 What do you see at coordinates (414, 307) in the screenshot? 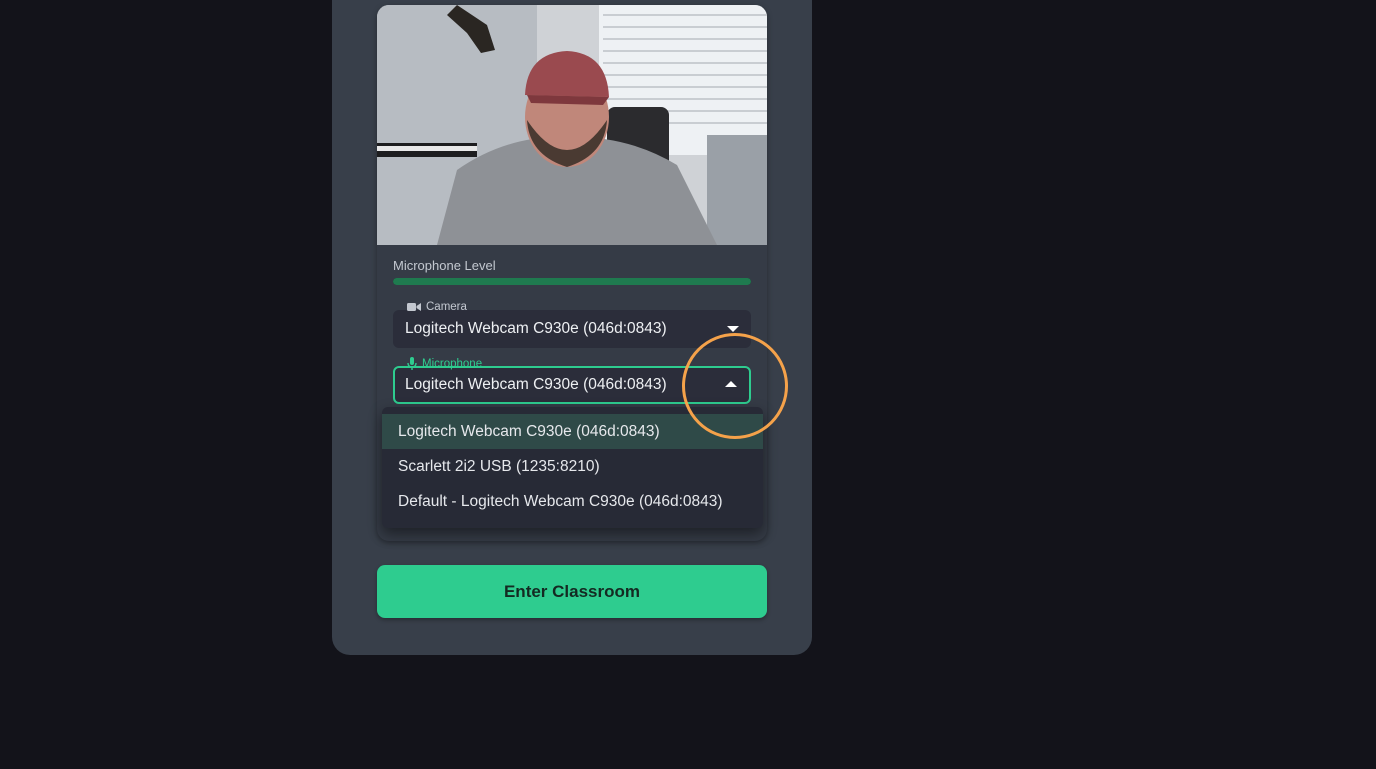
I see `video-camera-icon` at bounding box center [414, 307].